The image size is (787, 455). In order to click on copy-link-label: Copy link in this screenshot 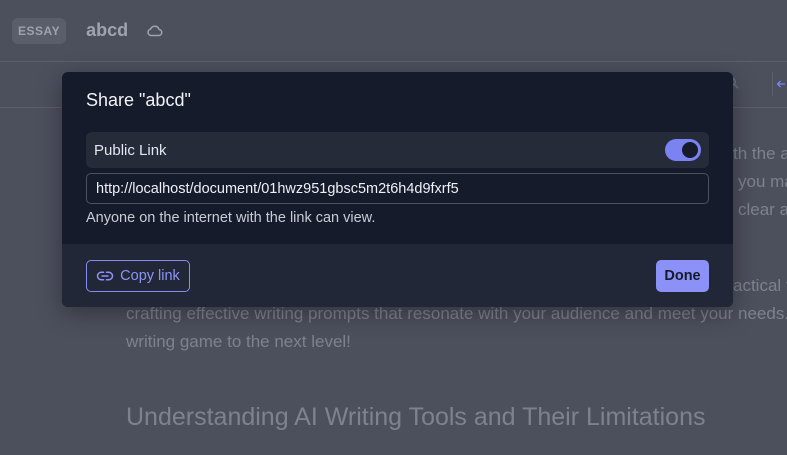, I will do `click(150, 276)`.